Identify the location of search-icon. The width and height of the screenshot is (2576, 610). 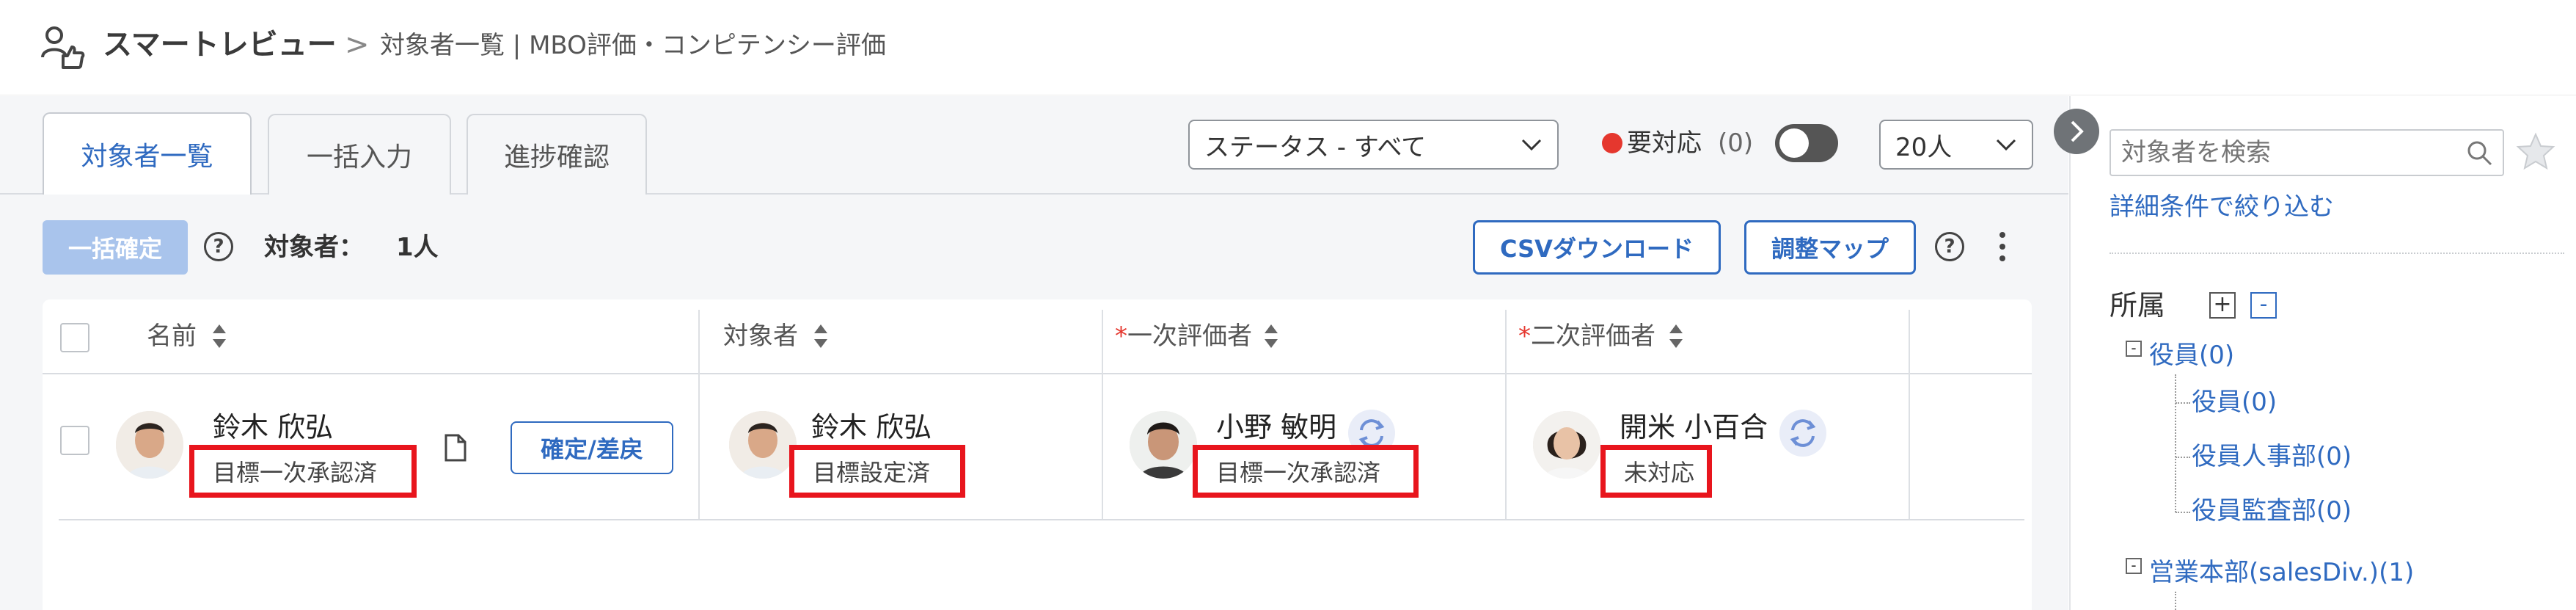
(2480, 152).